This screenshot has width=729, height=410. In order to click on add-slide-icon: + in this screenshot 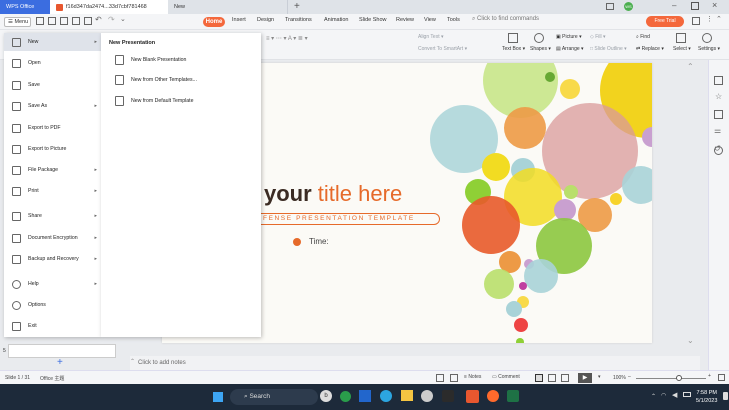, I will do `click(60, 362)`.